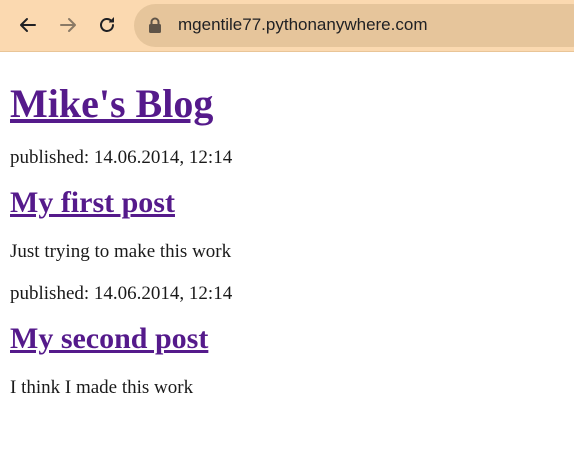 Image resolution: width=574 pixels, height=466 pixels. What do you see at coordinates (303, 24) in the screenshot?
I see `url-text: mgentile77.pythonanywhere.com` at bounding box center [303, 24].